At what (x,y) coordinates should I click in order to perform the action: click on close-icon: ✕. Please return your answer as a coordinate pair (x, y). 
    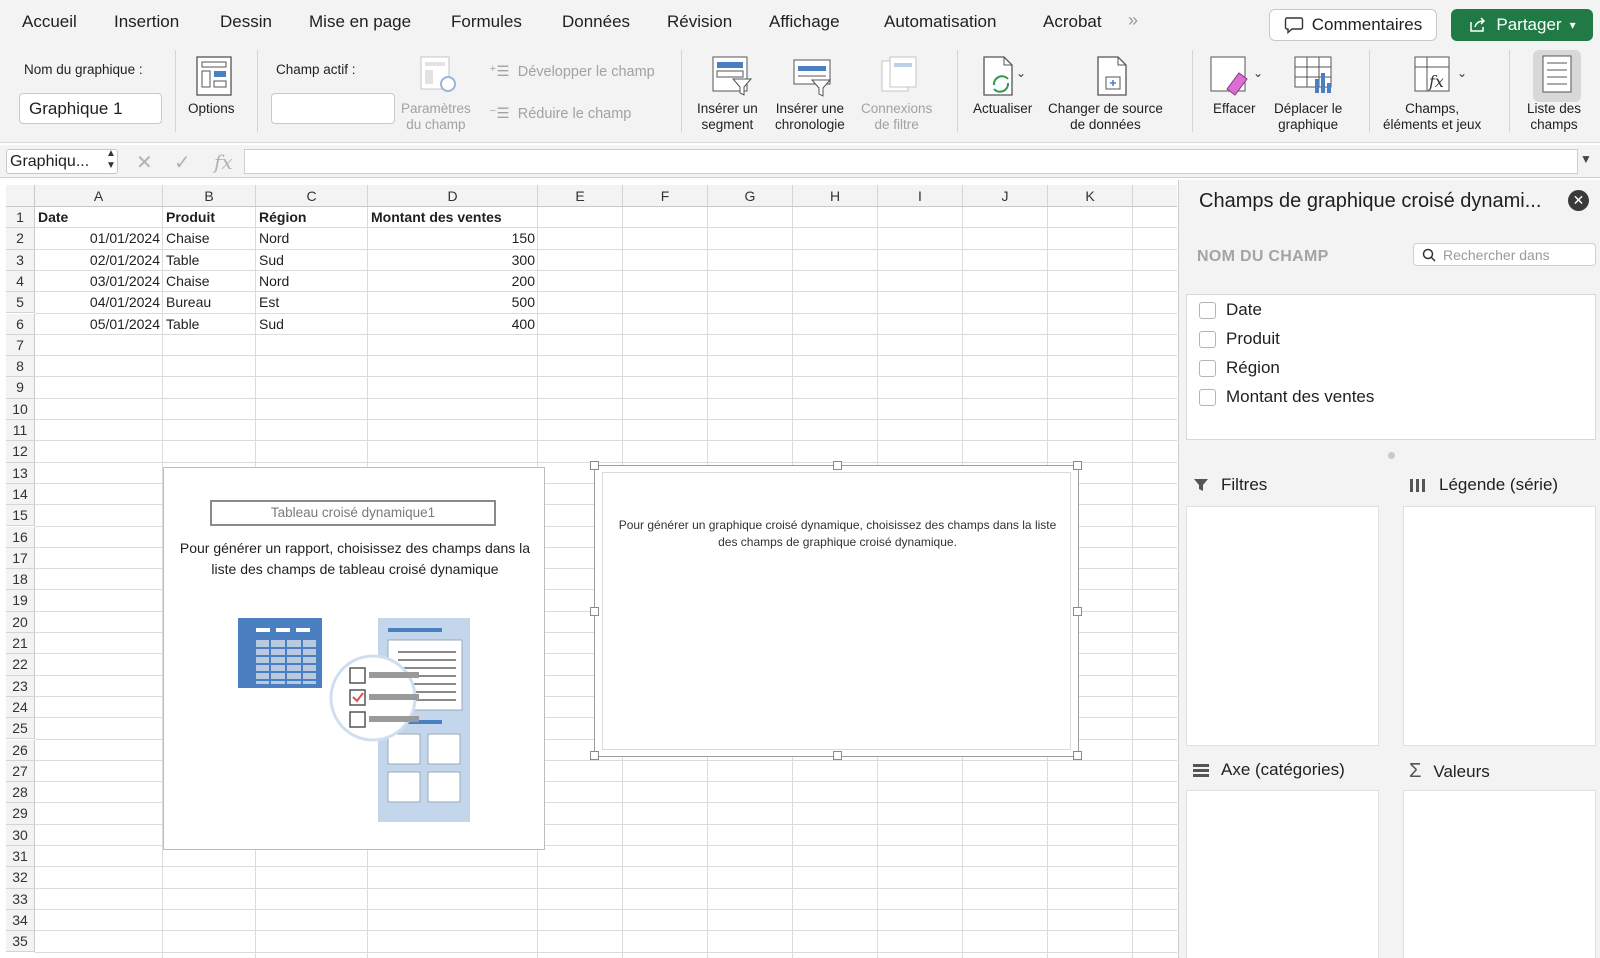
    Looking at the image, I should click on (1578, 200).